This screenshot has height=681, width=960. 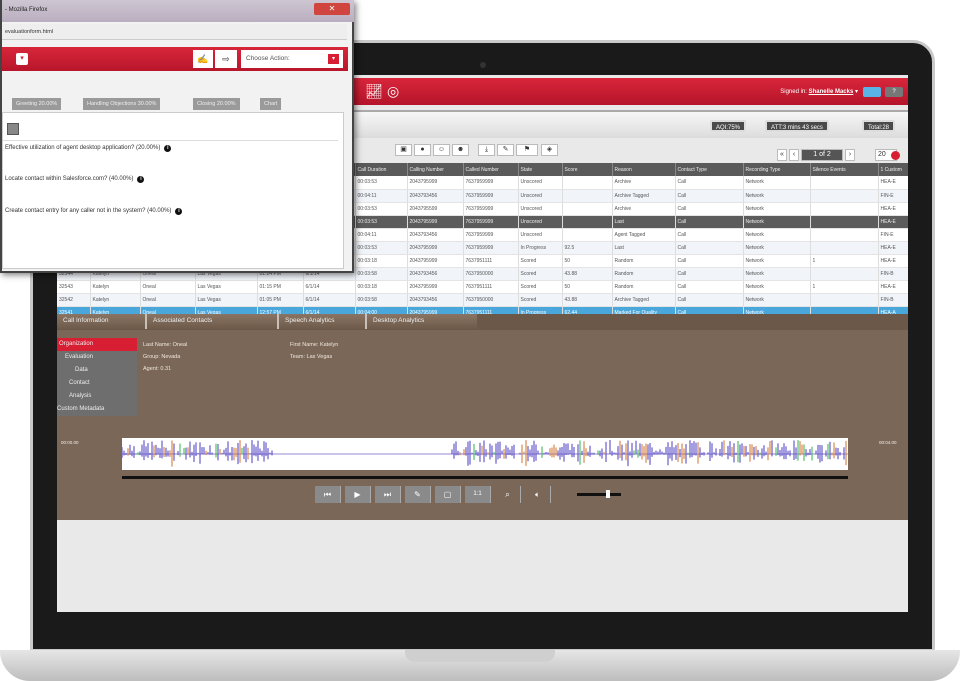 I want to click on table-cell: 6/1/14, so click(x=329, y=300).